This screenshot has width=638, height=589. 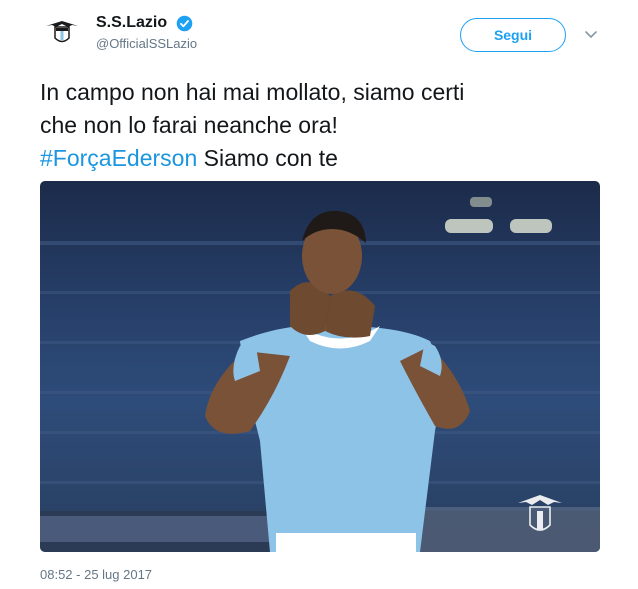 What do you see at coordinates (118, 158) in the screenshot?
I see `hashtag-link: #ForçaEderson` at bounding box center [118, 158].